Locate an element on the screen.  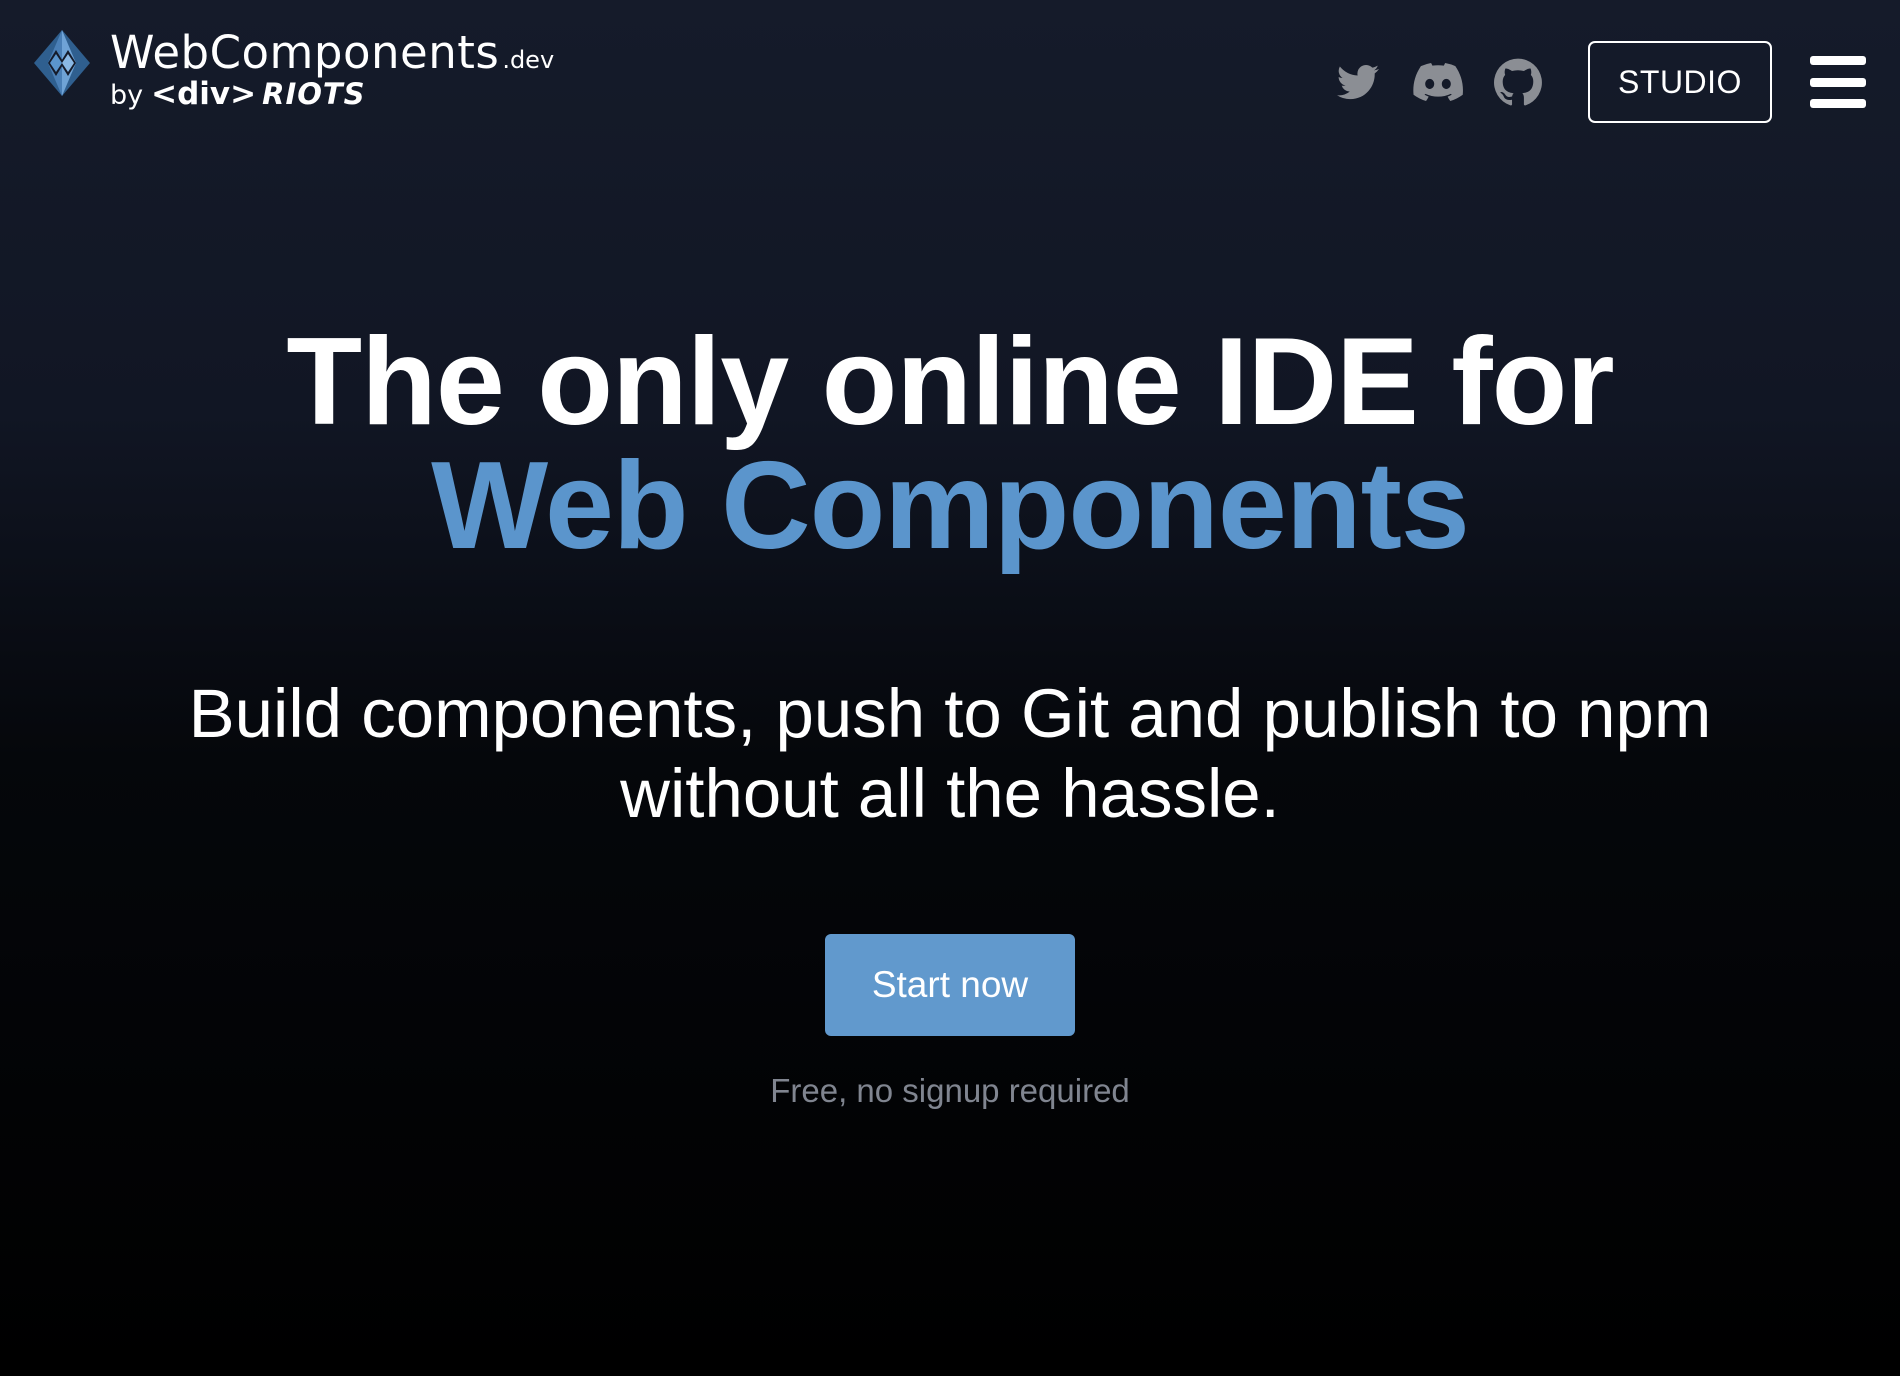
header-nav: STUDIO is located at coordinates (1599, 82).